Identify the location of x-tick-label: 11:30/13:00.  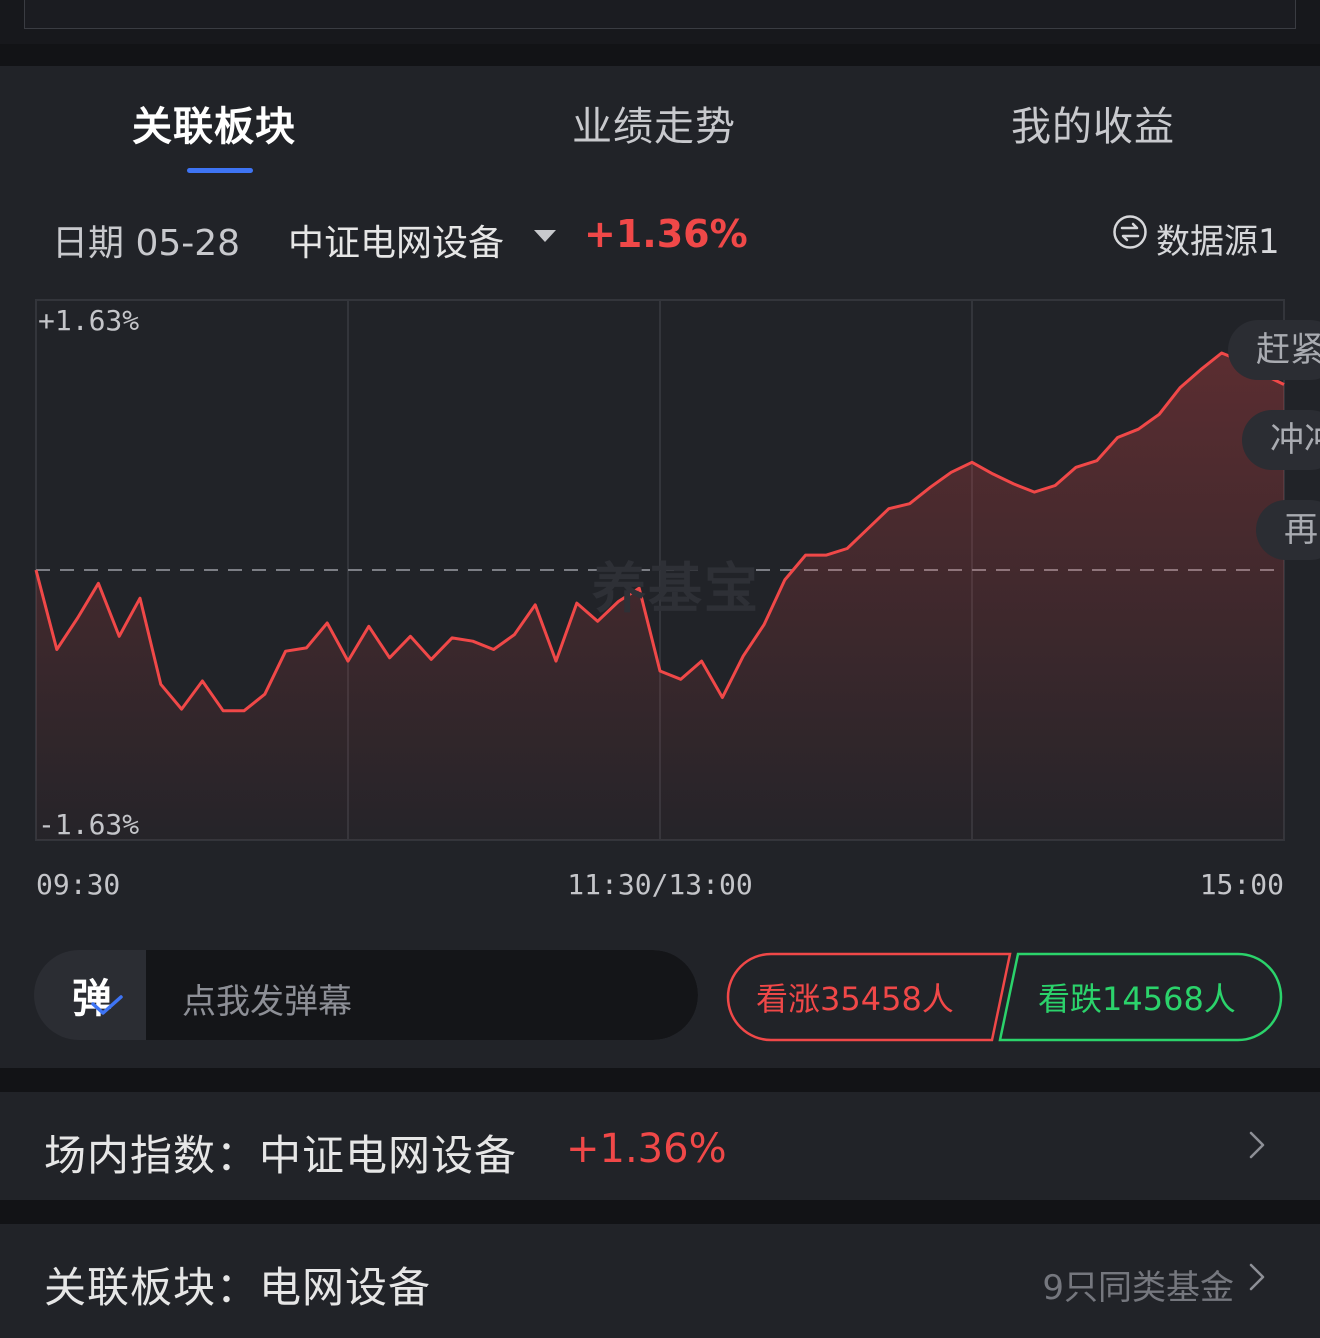
(659, 884).